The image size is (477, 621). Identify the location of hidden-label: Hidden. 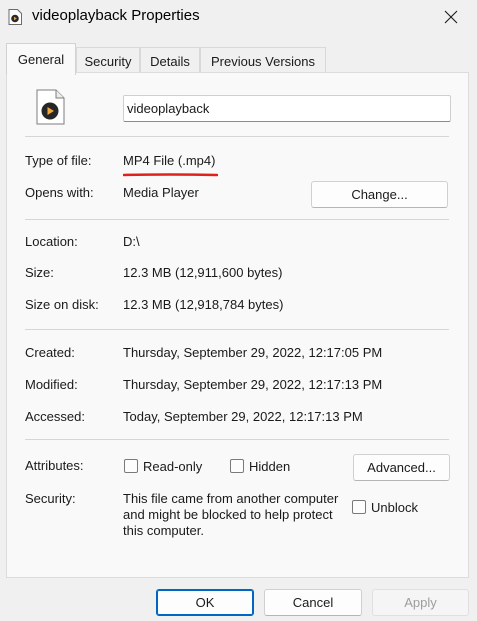
(269, 466).